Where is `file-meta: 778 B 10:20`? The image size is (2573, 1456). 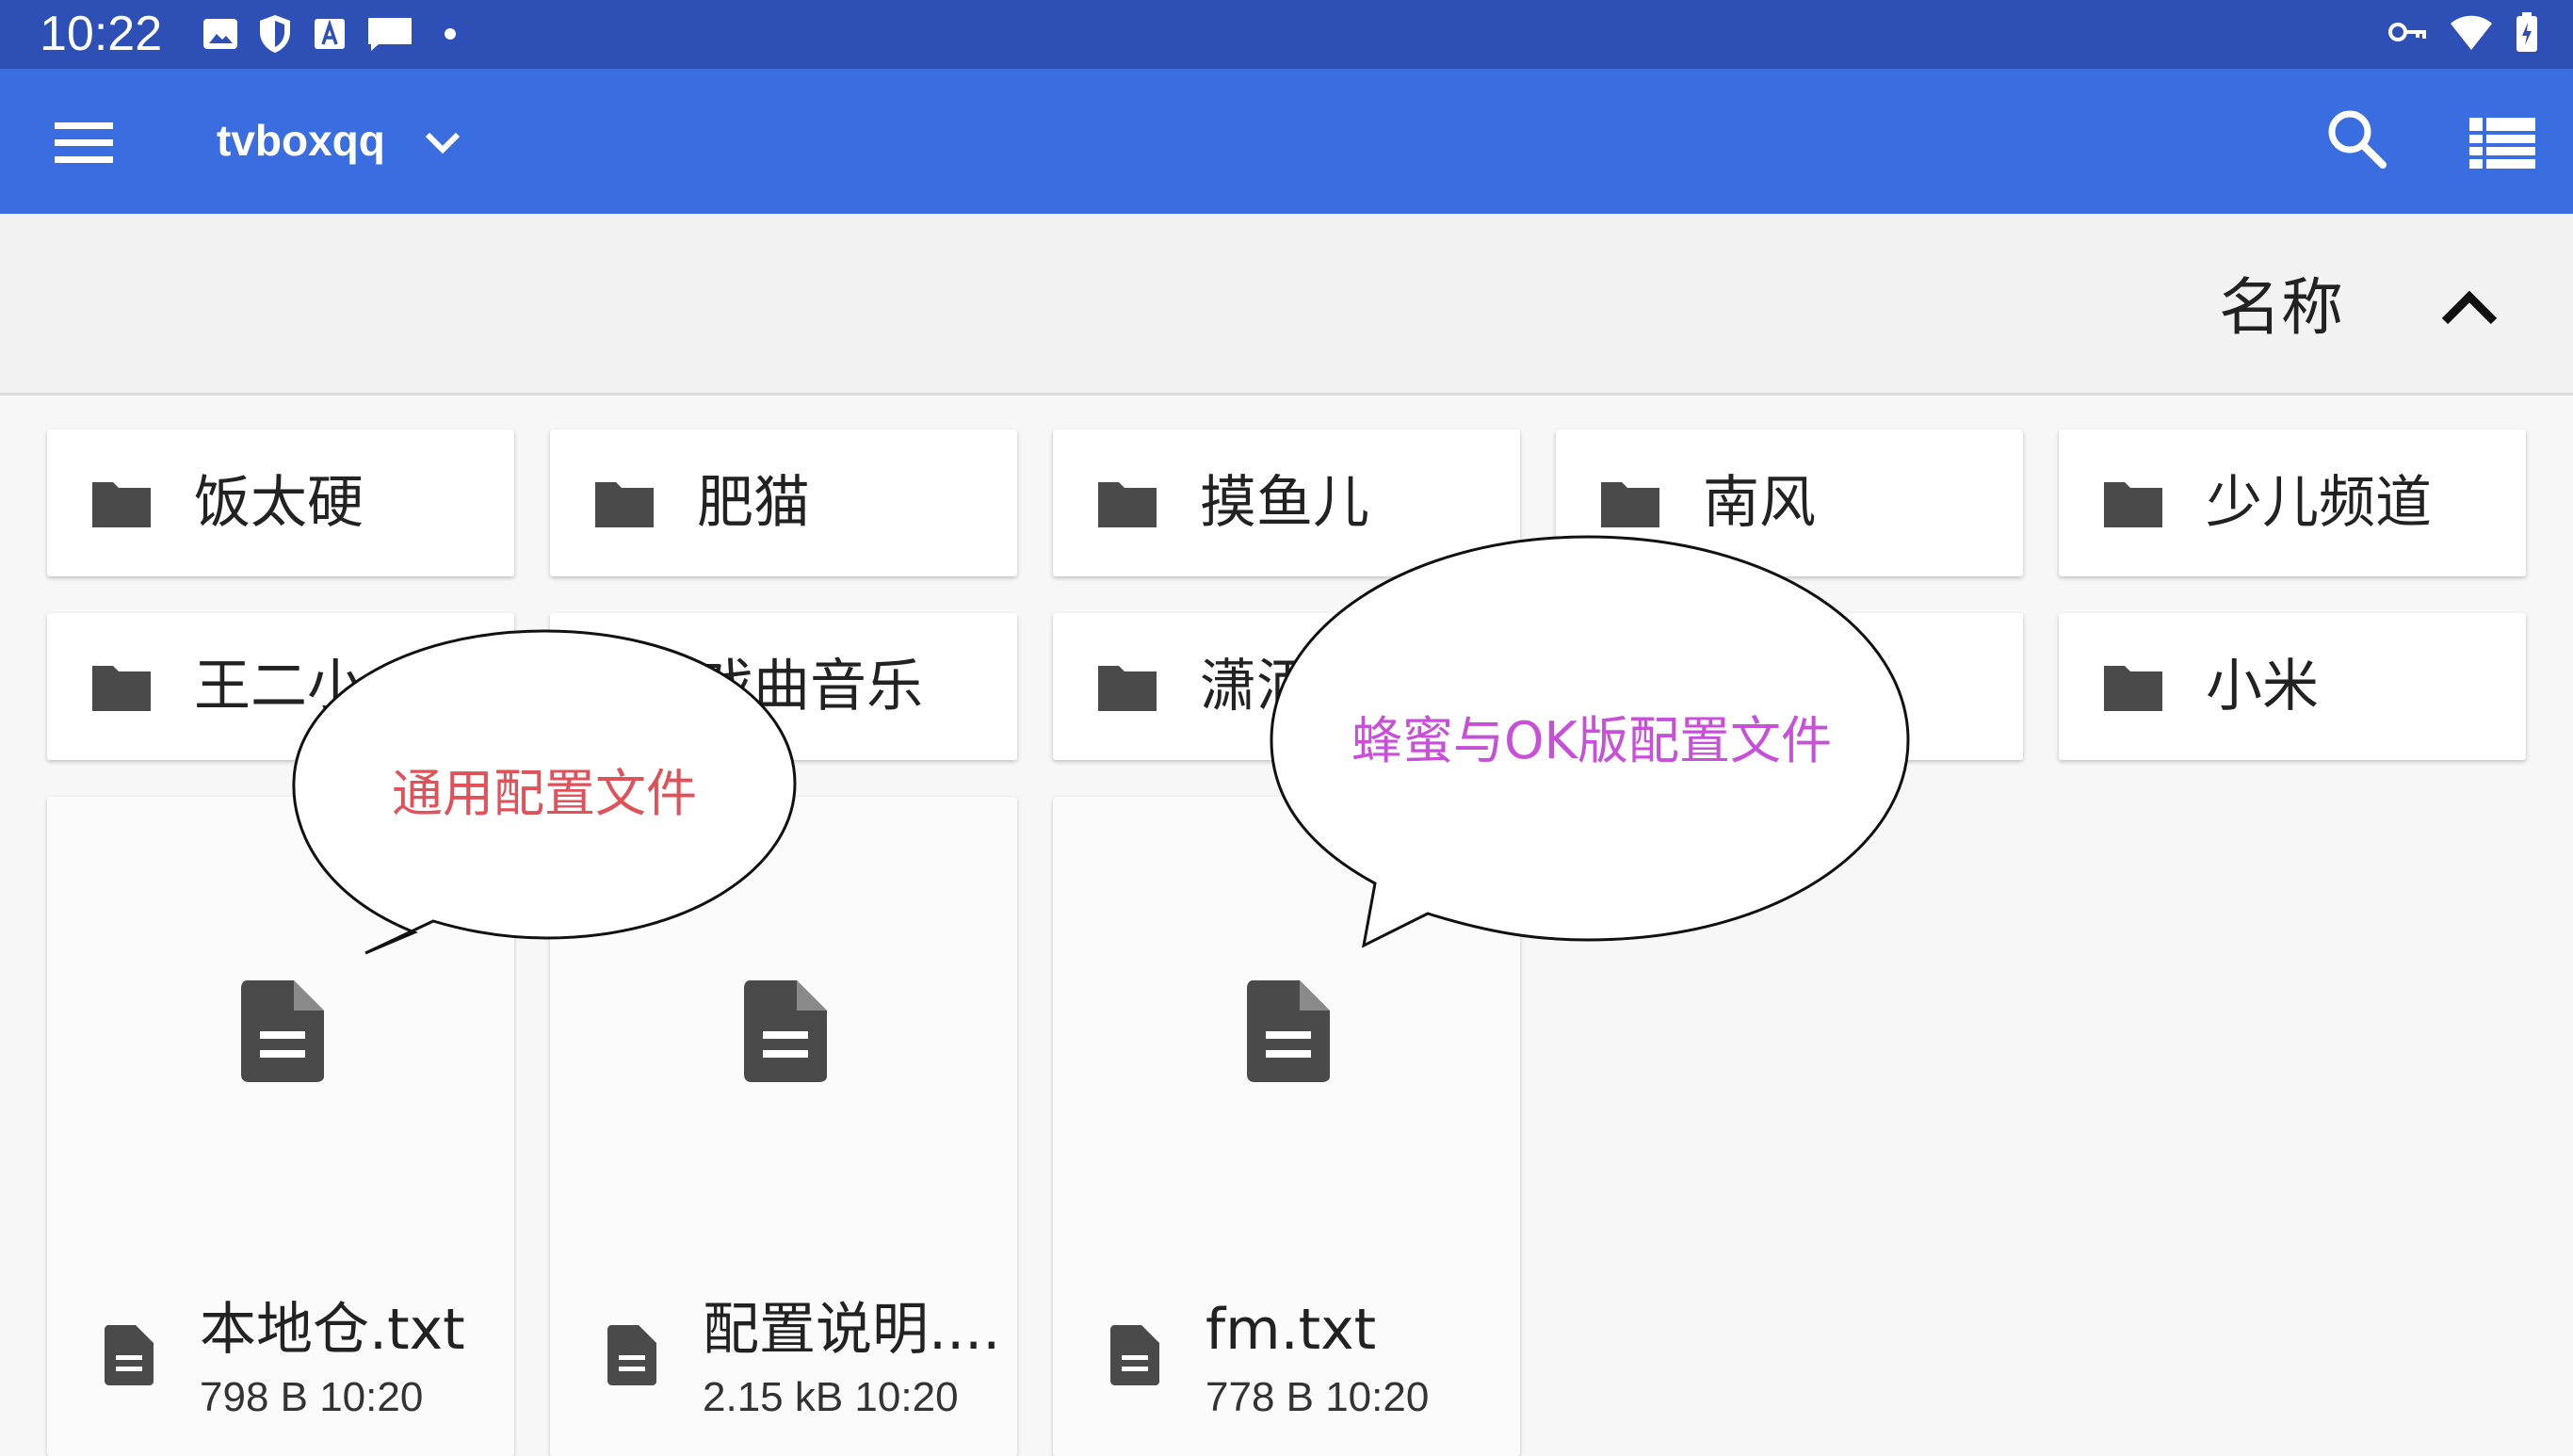
file-meta: 778 B 10:20 is located at coordinates (1318, 1397).